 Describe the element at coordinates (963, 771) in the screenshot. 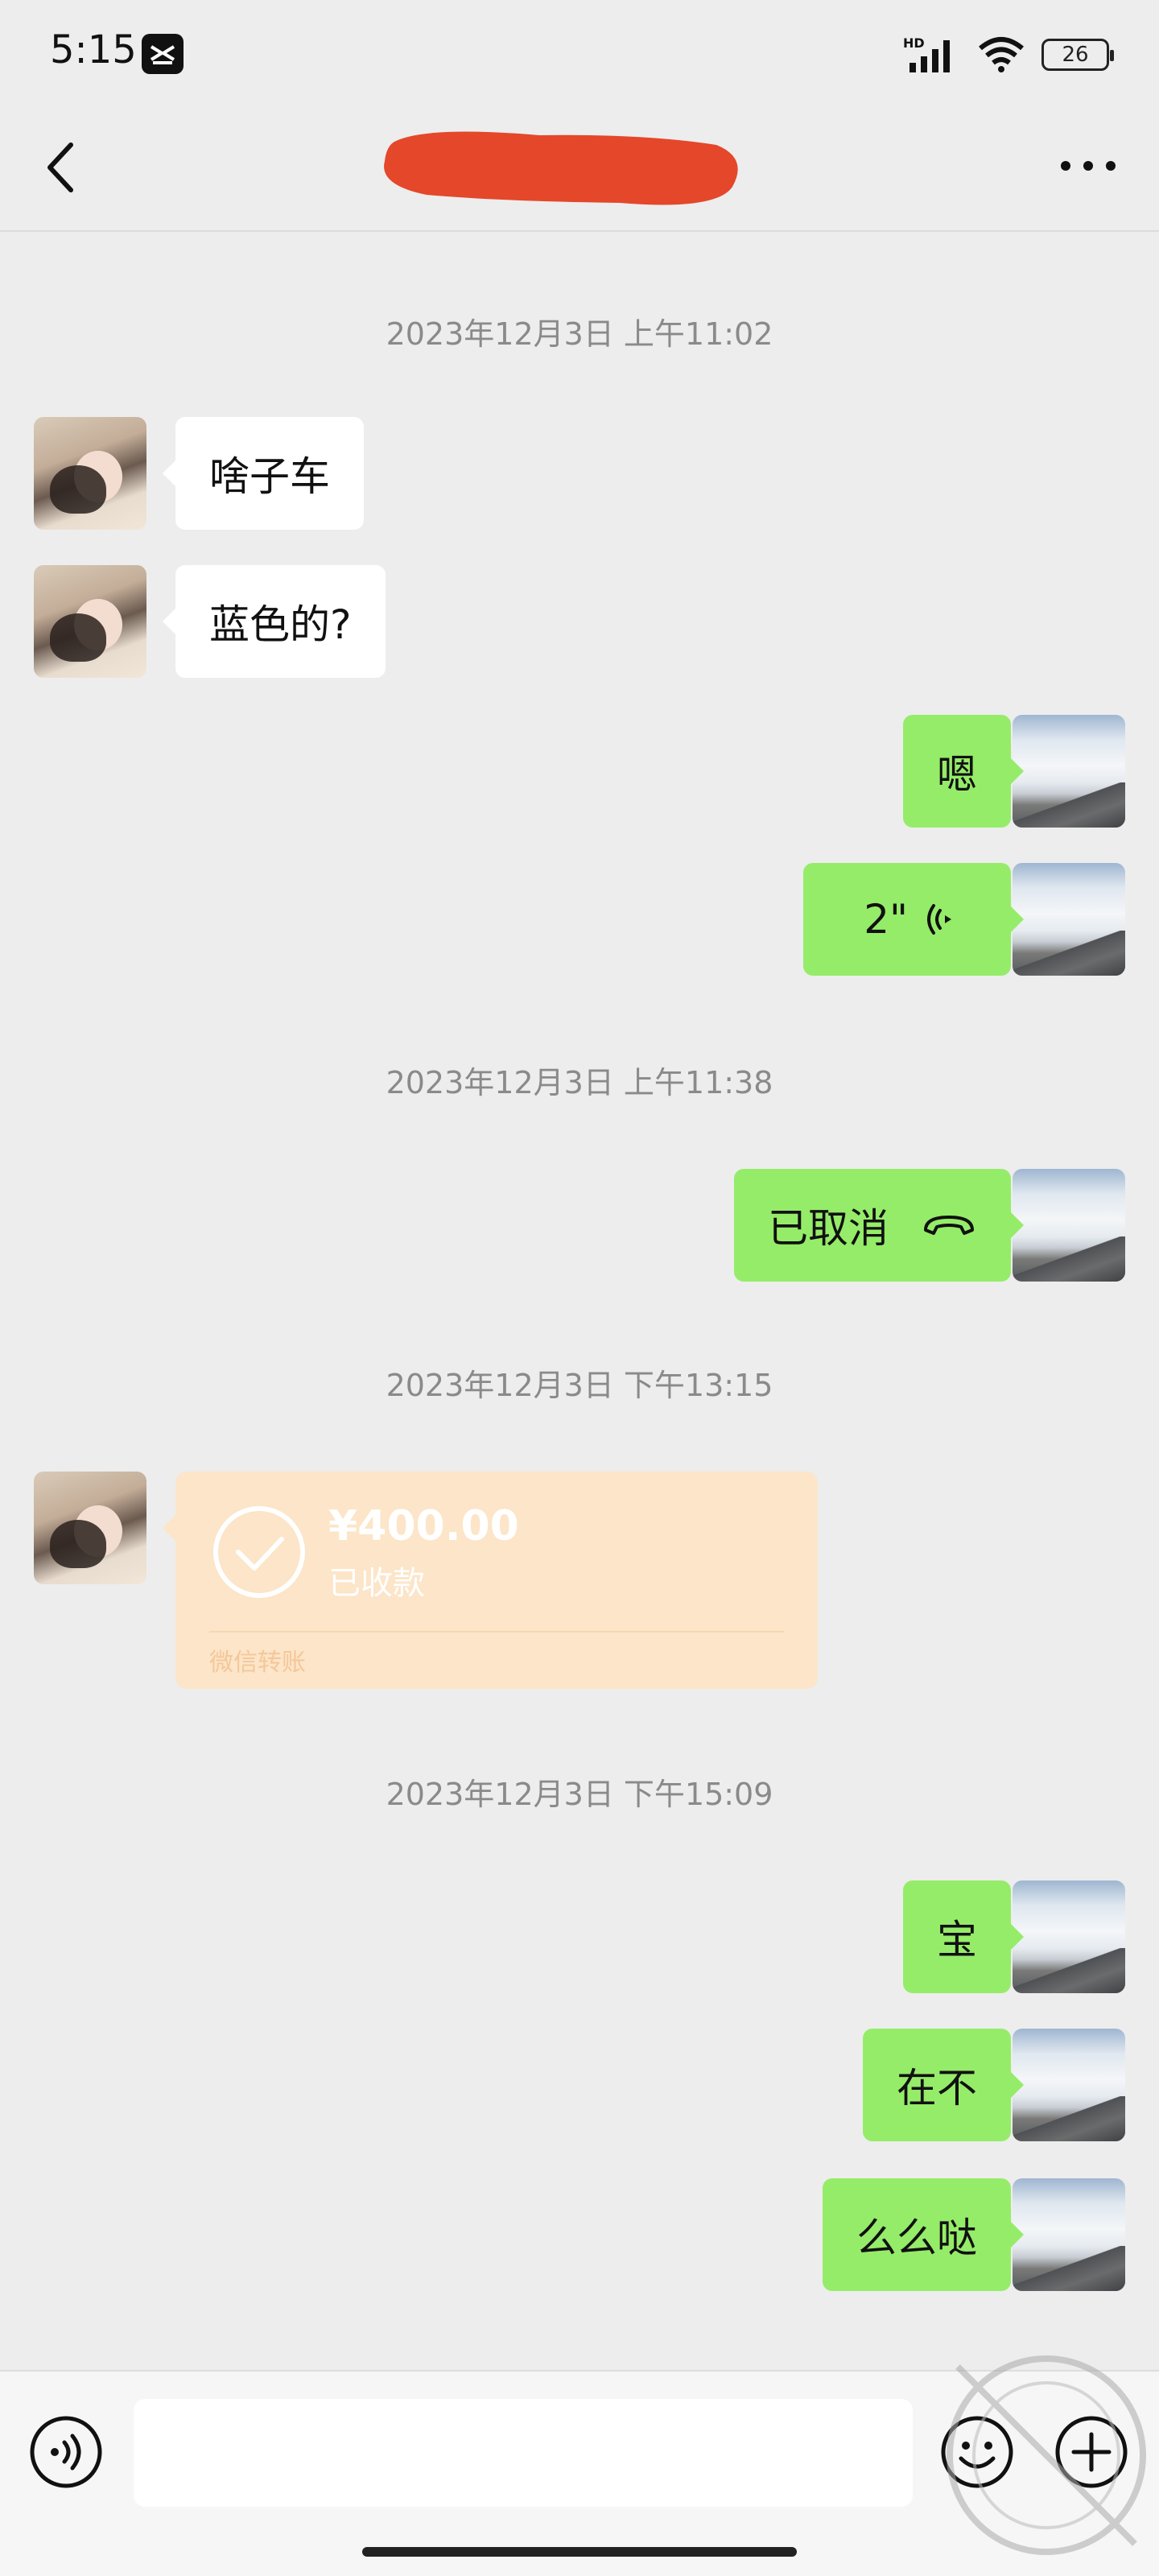

I see `message-bubble-sent: 嗯` at that location.